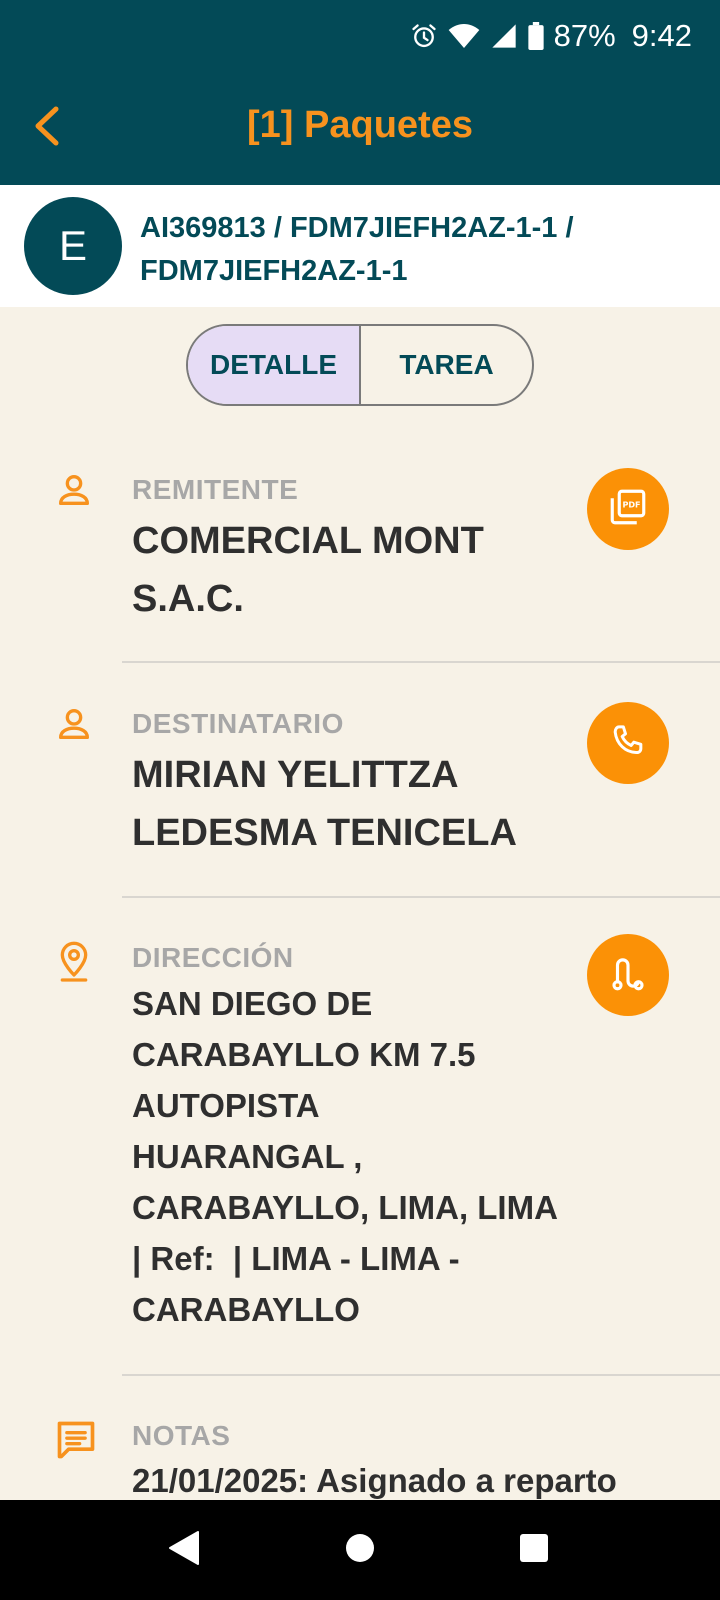 This screenshot has width=720, height=1600. I want to click on destinatario-value-line: LEDESMA TENICELA, so click(324, 833).